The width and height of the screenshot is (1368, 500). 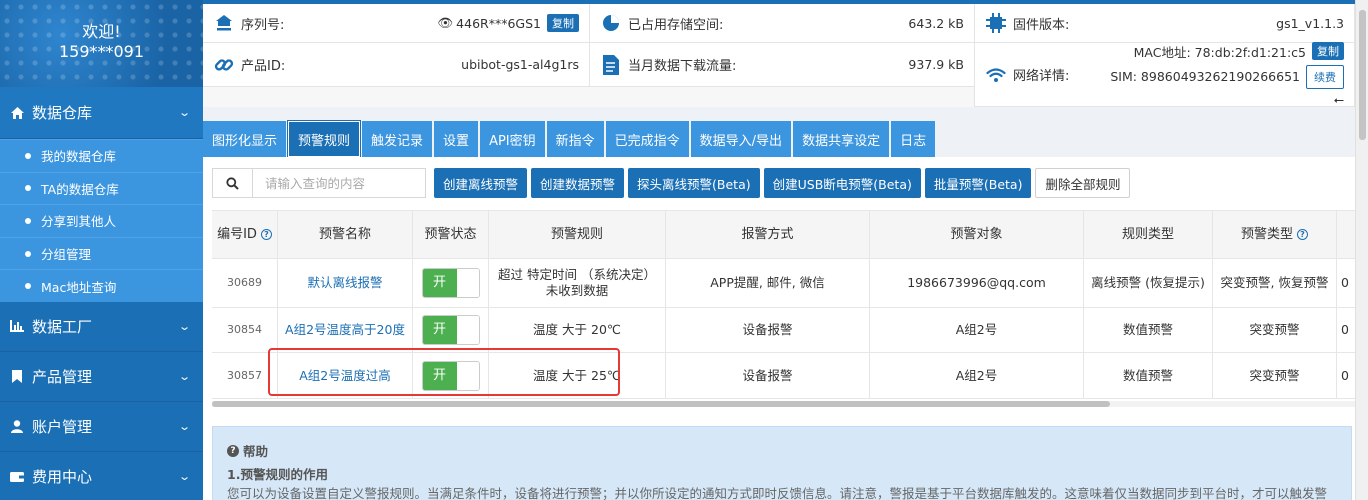 What do you see at coordinates (101, 285) in the screenshot?
I see `sidebar-item-mac-lookup: Mac地址查询` at bounding box center [101, 285].